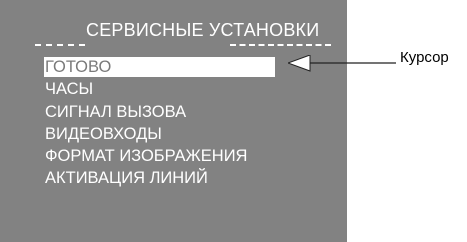 Image resolution: width=467 pixels, height=242 pixels. Describe the element at coordinates (159, 178) in the screenshot. I see `menu-item-aktivatsiya-liniy: АКТИВАЦИЯ ЛИНИЙ` at that location.